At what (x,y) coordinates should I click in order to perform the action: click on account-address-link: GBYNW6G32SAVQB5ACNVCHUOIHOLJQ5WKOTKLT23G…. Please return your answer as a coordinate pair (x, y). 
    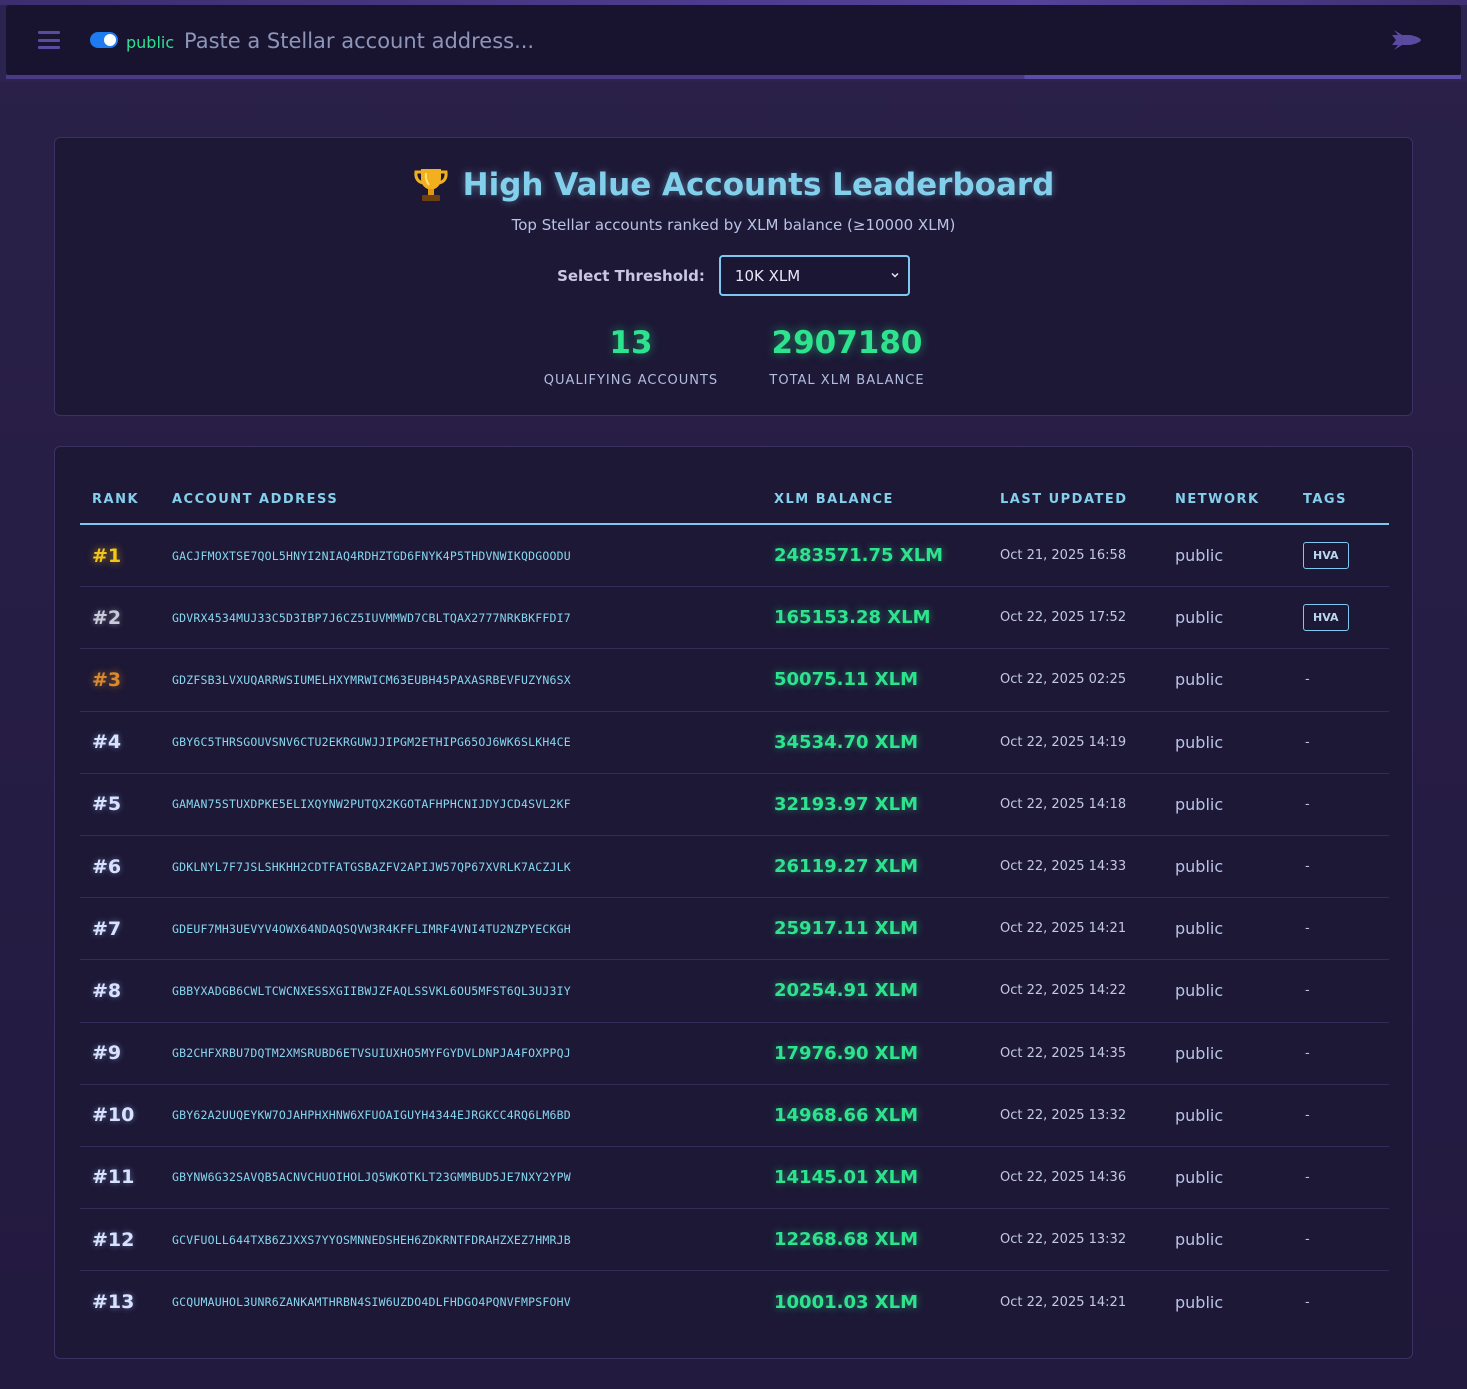
    Looking at the image, I should click on (371, 1177).